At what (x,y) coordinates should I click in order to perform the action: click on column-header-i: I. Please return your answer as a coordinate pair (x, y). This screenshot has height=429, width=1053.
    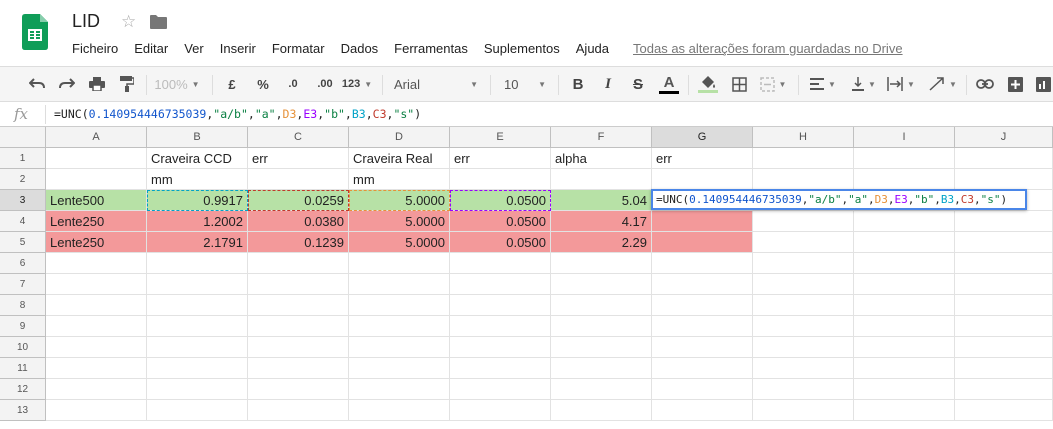
    Looking at the image, I should click on (904, 137).